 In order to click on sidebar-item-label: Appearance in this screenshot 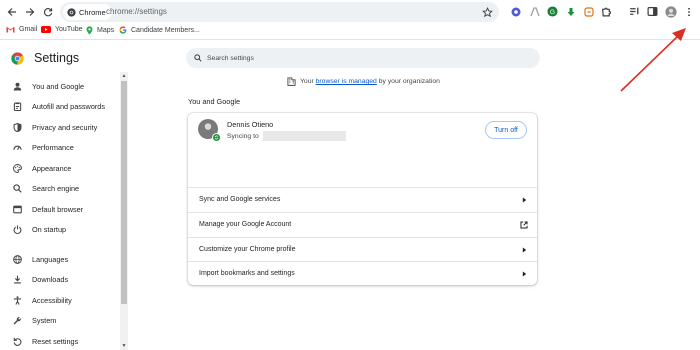, I will do `click(52, 168)`.